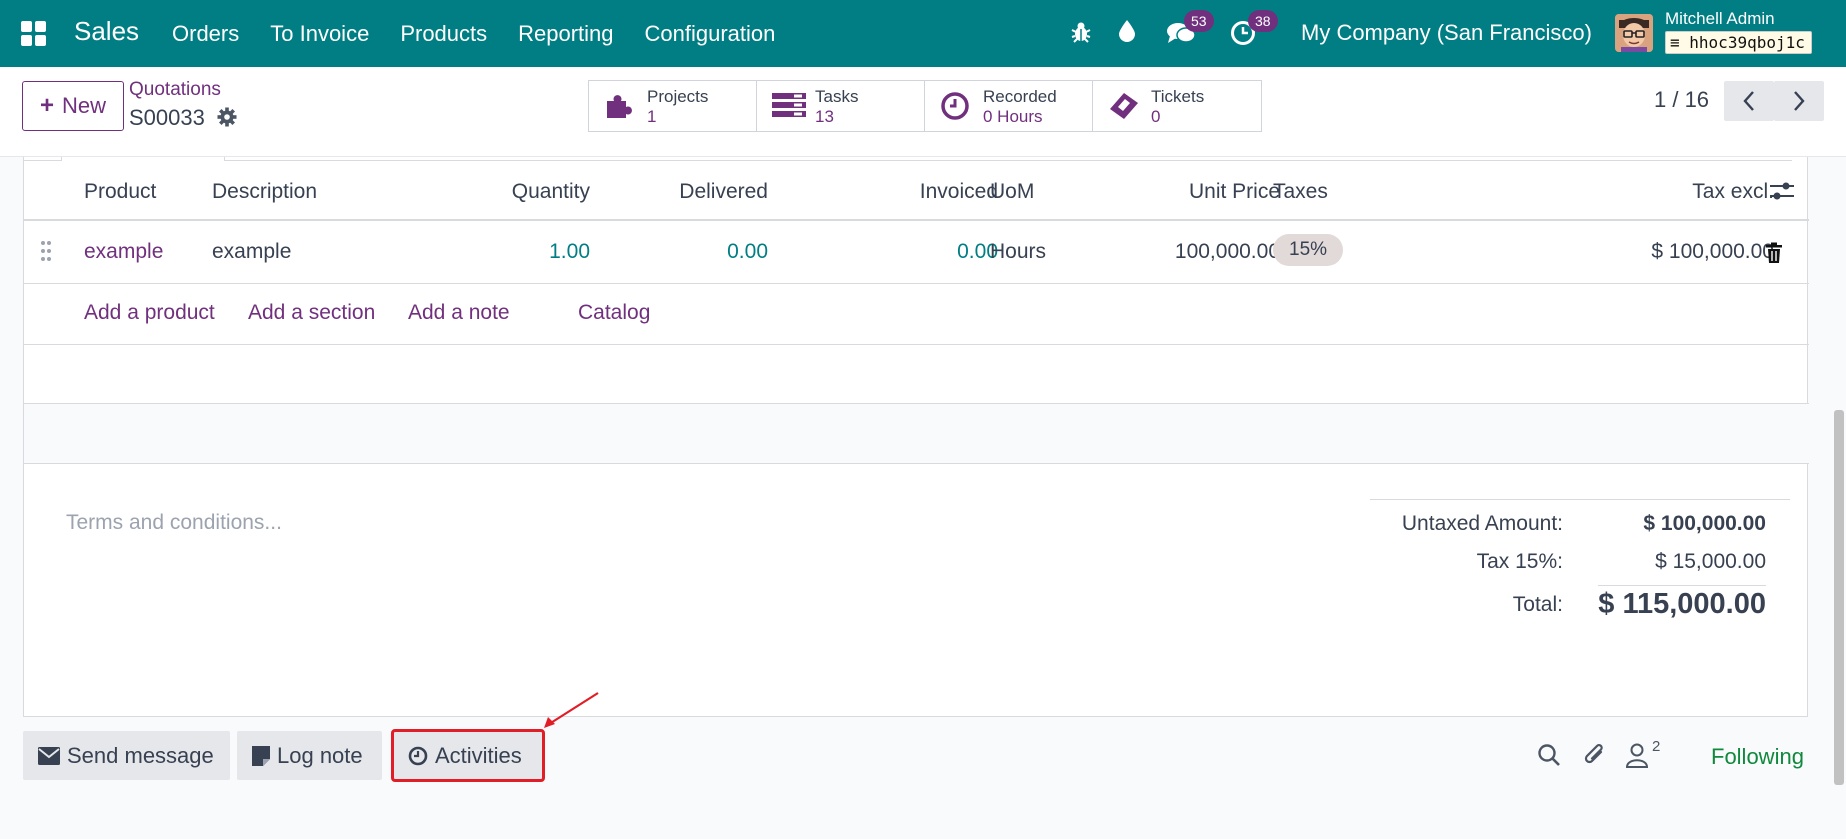  I want to click on catalog-link: Catalog, so click(614, 313).